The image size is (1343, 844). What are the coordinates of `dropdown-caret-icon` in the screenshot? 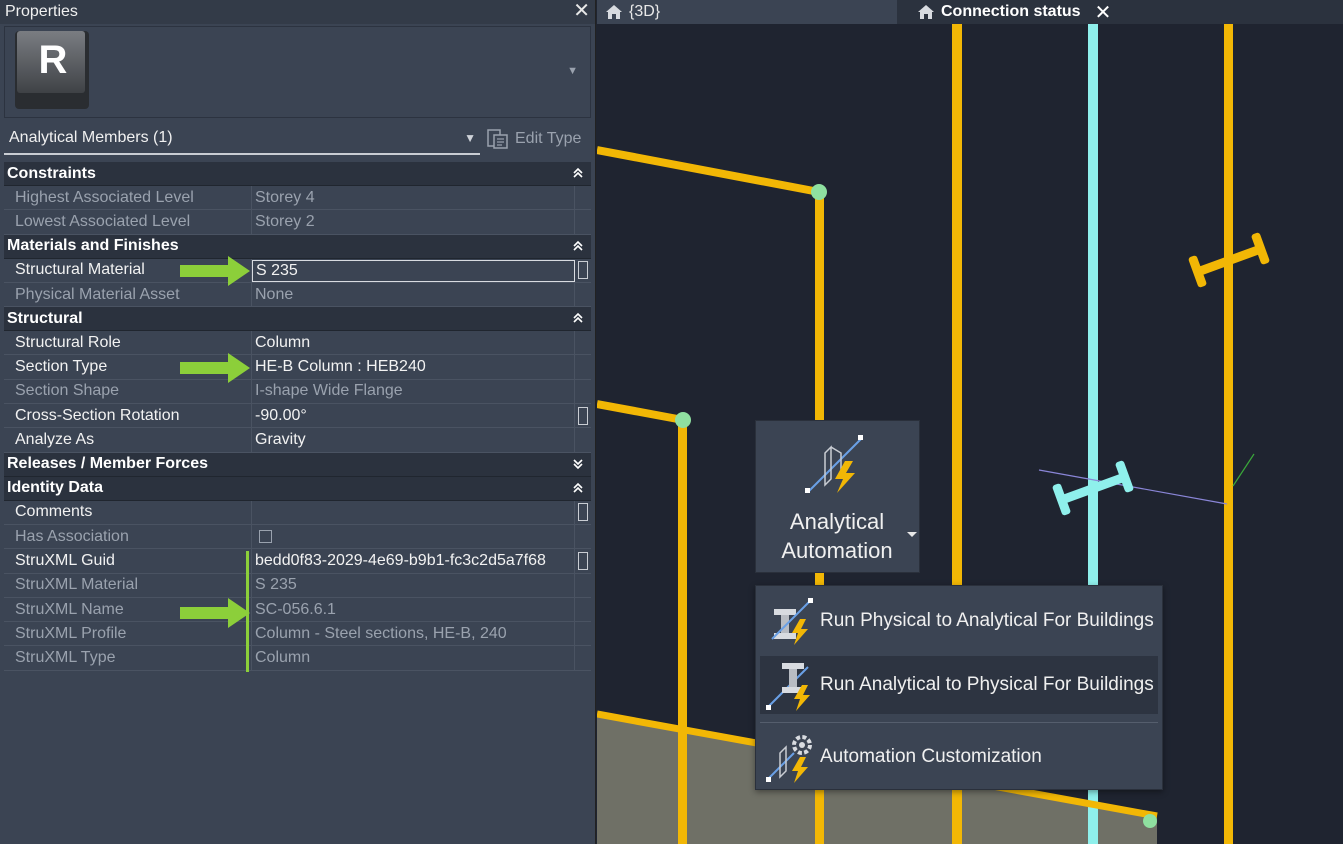 It's located at (912, 534).